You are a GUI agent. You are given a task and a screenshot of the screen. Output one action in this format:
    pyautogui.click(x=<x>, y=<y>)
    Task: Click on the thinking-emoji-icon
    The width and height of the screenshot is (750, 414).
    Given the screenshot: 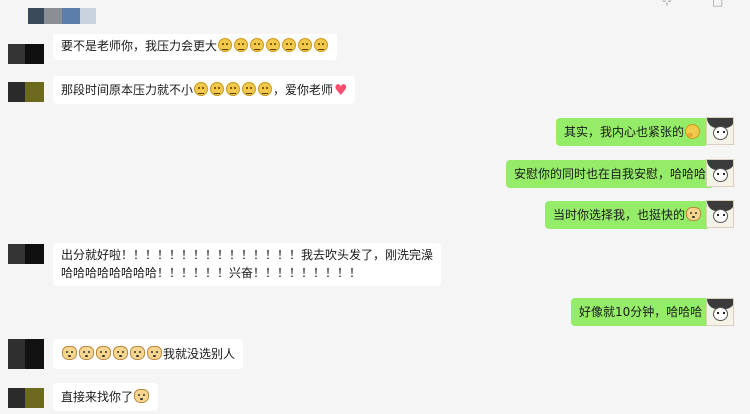 What is the action you would take?
    pyautogui.click(x=693, y=131)
    